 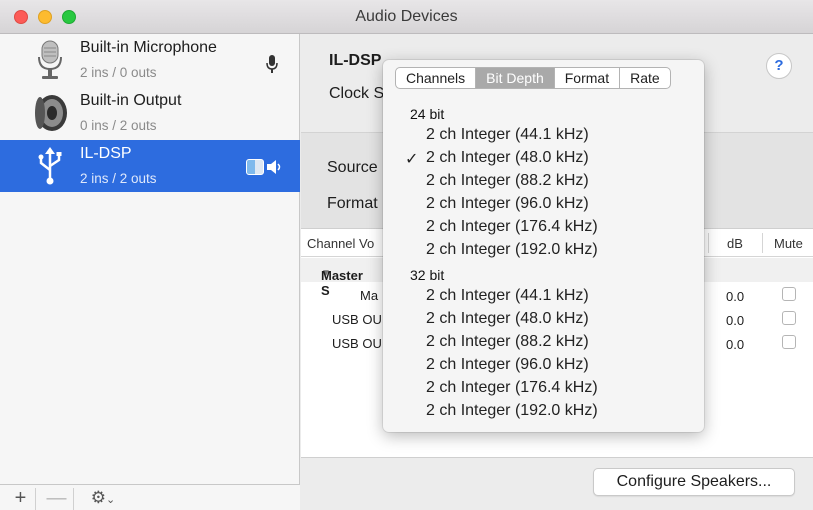 What do you see at coordinates (788, 243) in the screenshot?
I see `column-header-mute: Mute` at bounding box center [788, 243].